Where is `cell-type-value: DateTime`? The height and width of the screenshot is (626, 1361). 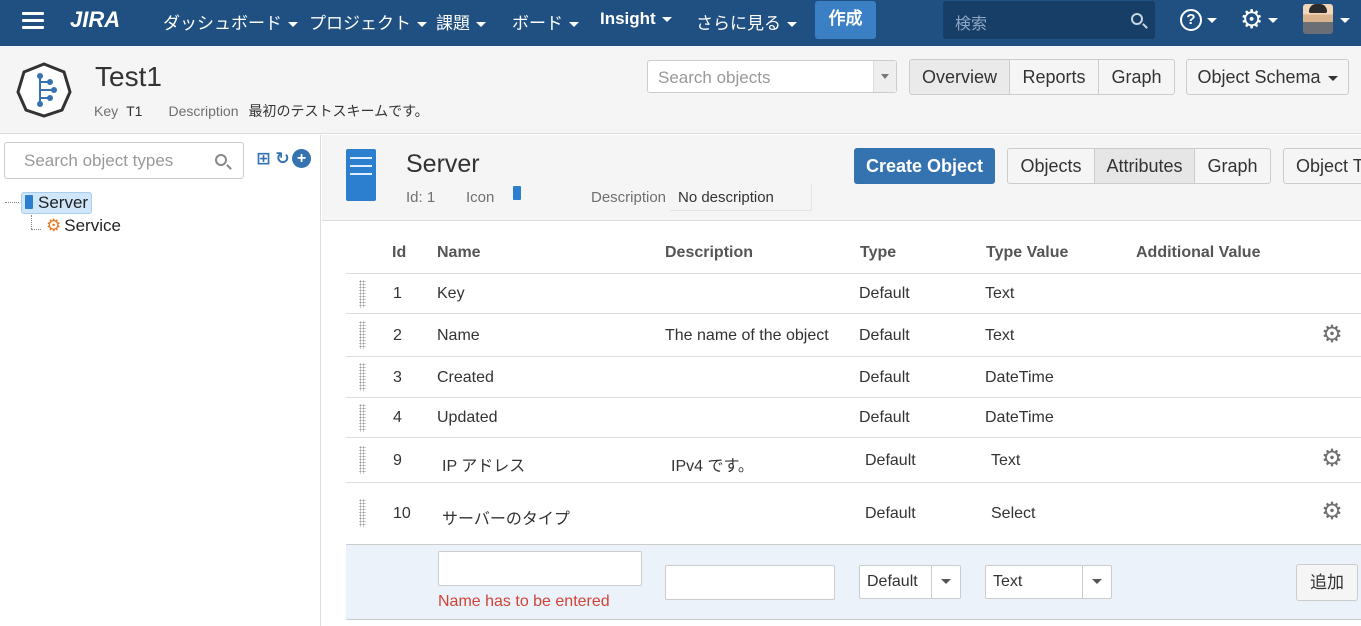 cell-type-value: DateTime is located at coordinates (1019, 377).